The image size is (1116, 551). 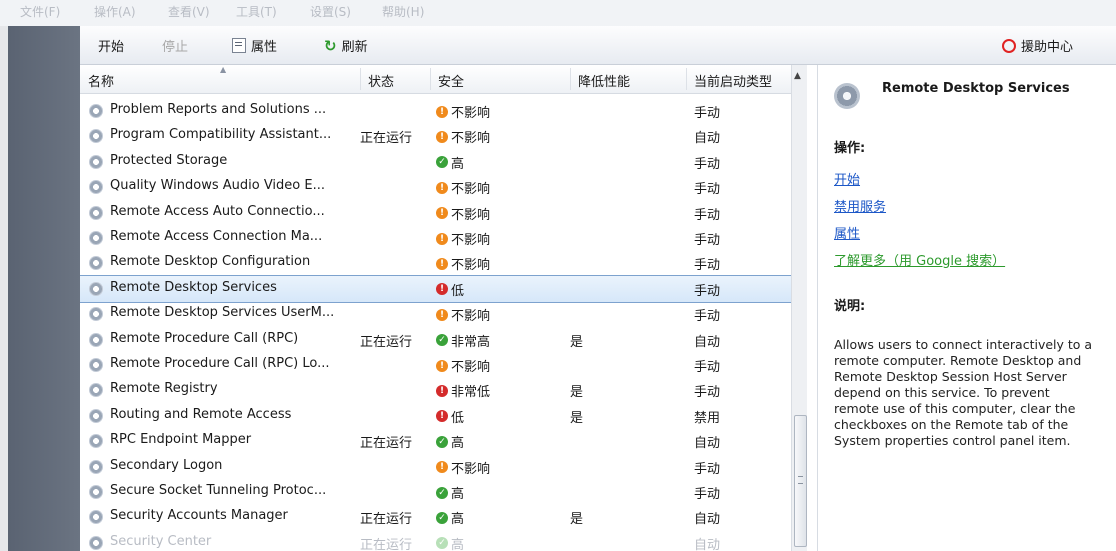 What do you see at coordinates (458, 291) in the screenshot?
I see `security-level-text: 低` at bounding box center [458, 291].